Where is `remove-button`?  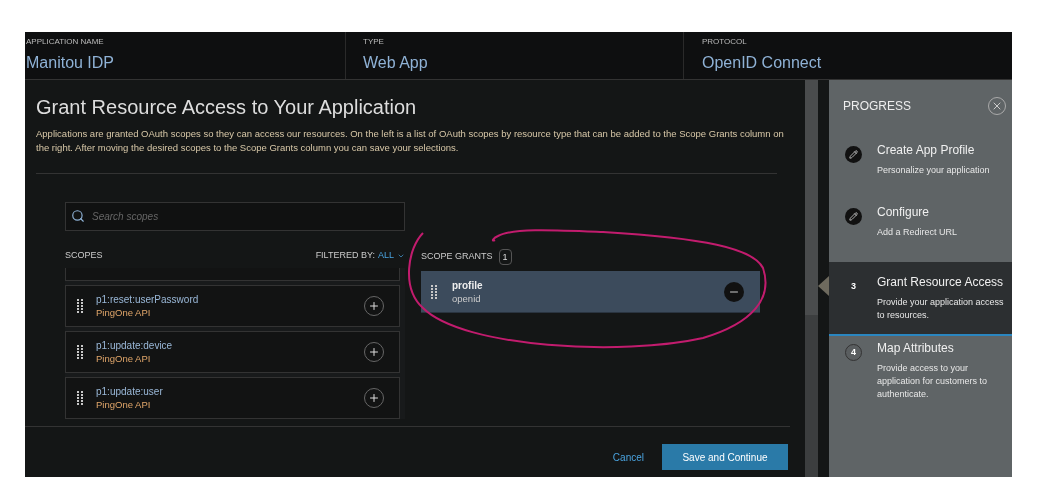
remove-button is located at coordinates (734, 291).